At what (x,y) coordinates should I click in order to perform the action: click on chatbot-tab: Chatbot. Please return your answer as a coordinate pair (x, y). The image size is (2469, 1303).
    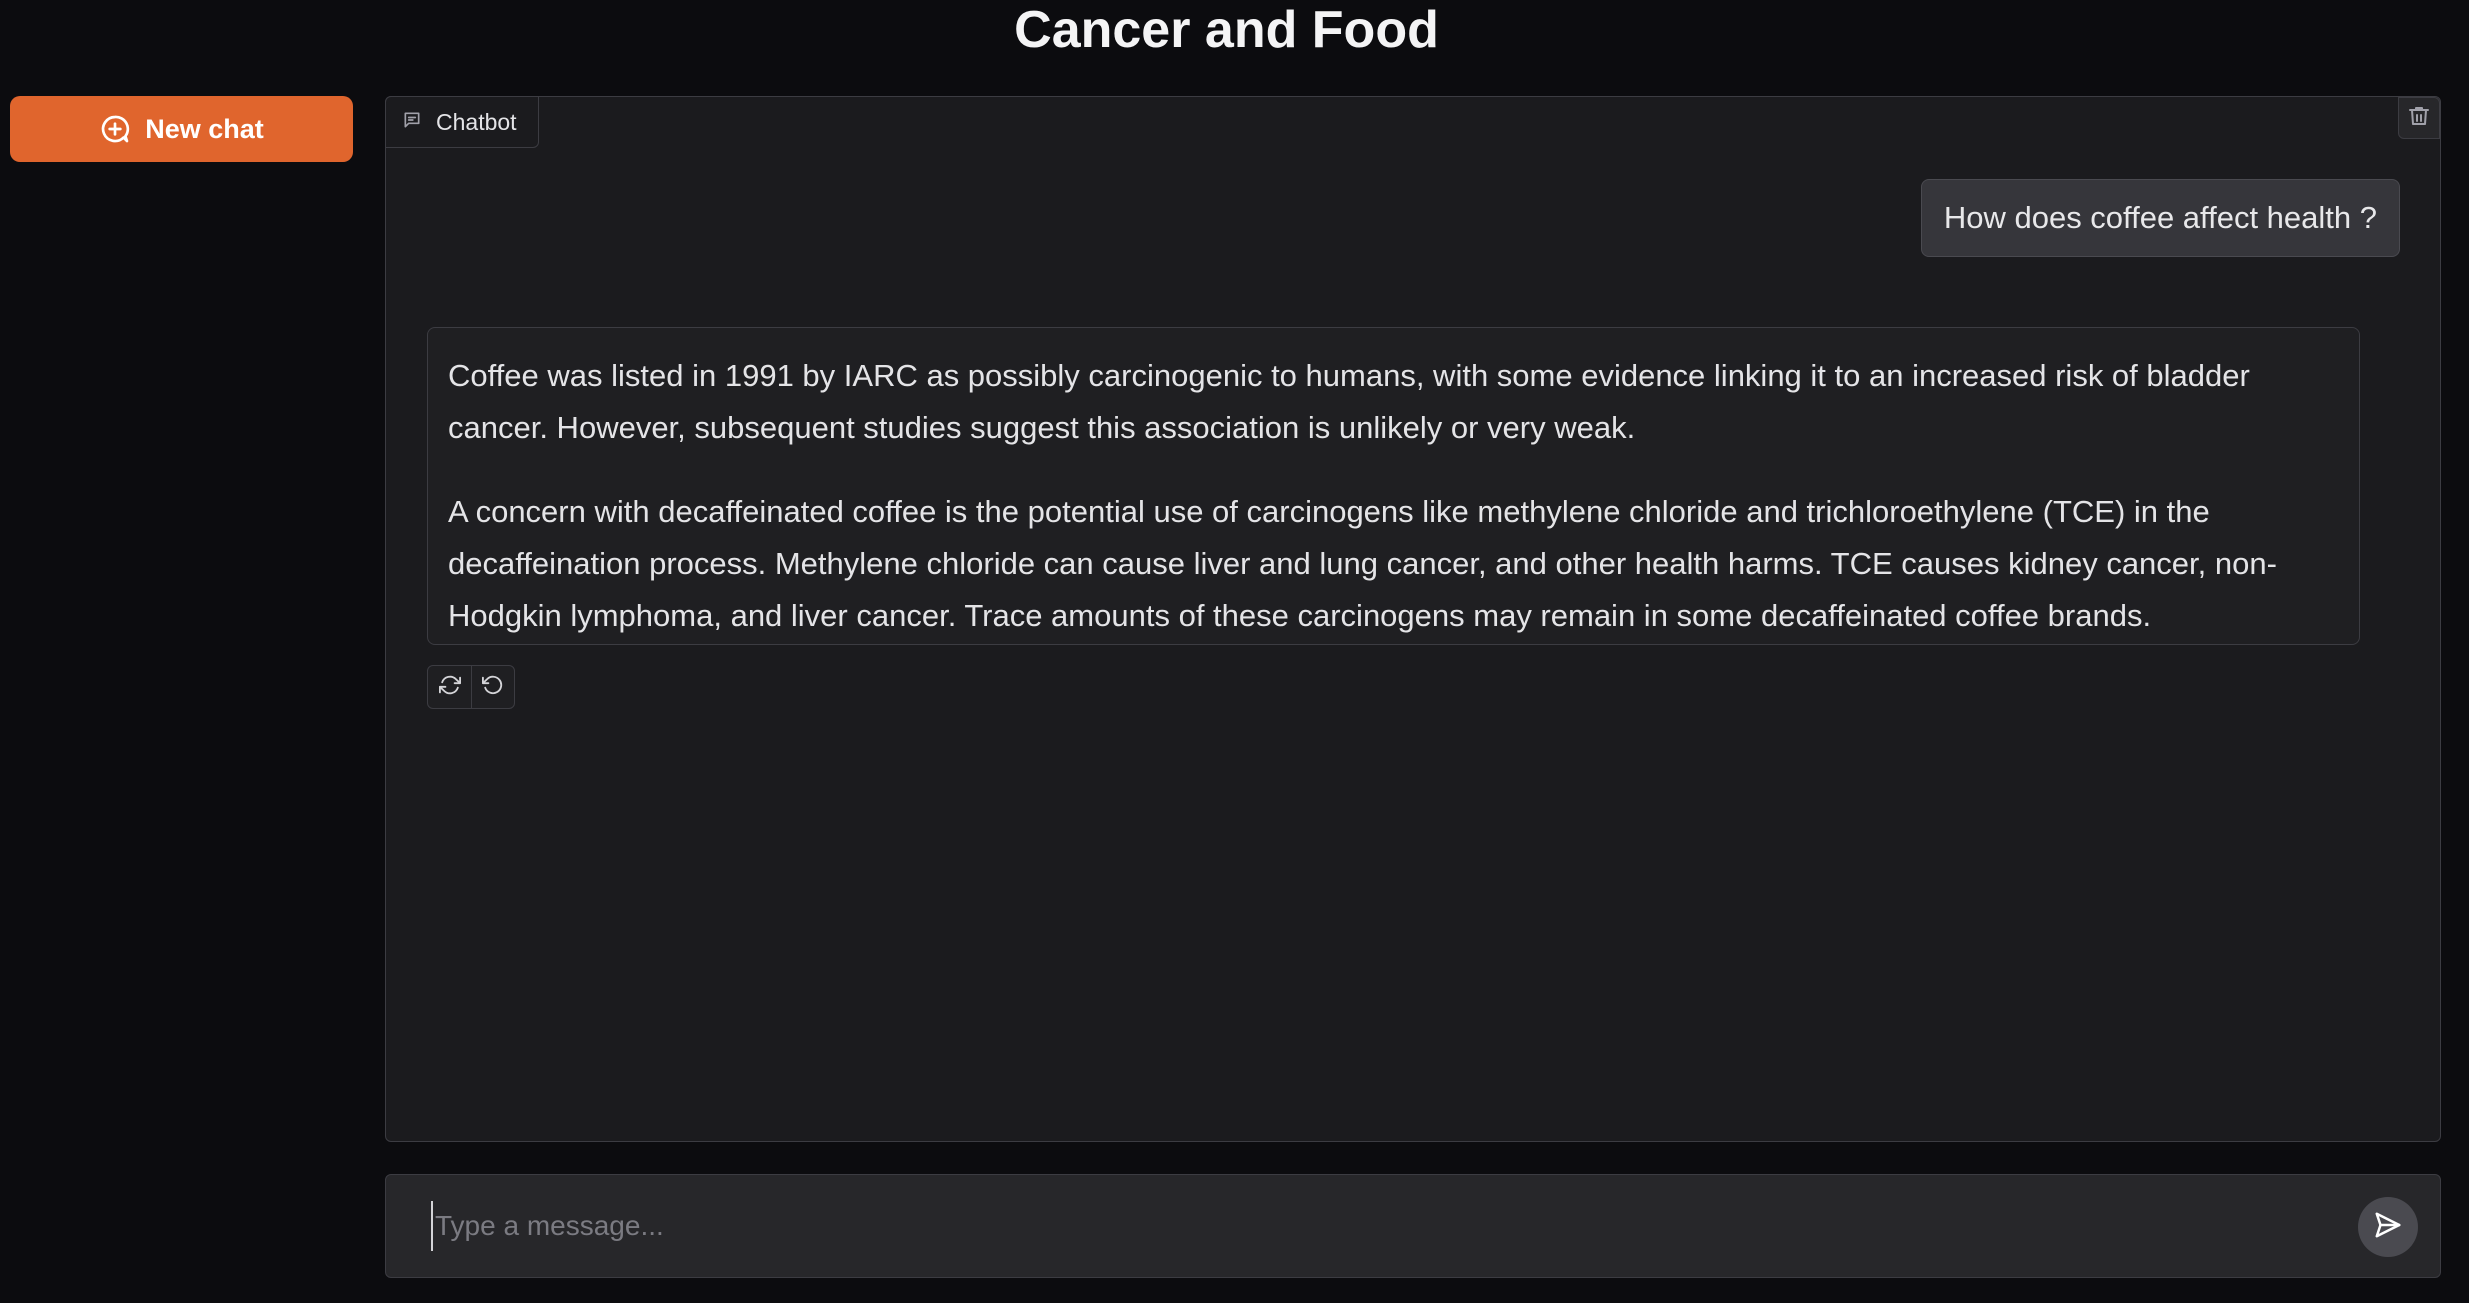
    Looking at the image, I should click on (462, 122).